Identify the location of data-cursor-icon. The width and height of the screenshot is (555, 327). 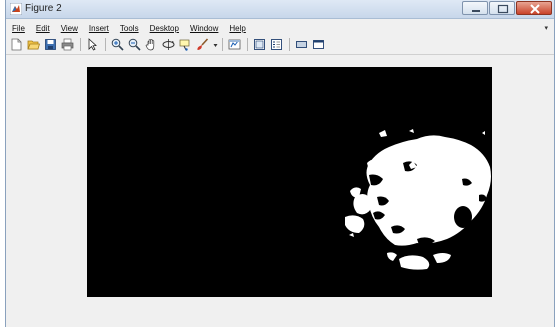
(185, 44).